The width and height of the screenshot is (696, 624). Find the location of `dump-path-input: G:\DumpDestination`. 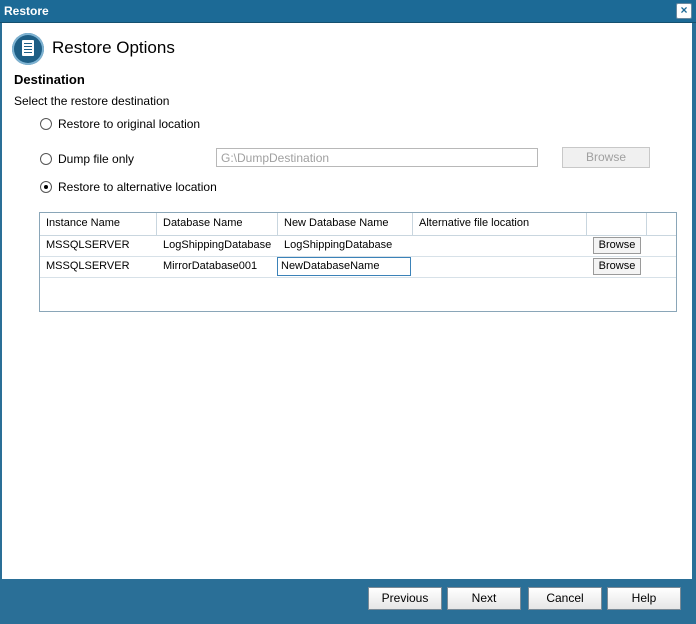

dump-path-input: G:\DumpDestination is located at coordinates (377, 157).